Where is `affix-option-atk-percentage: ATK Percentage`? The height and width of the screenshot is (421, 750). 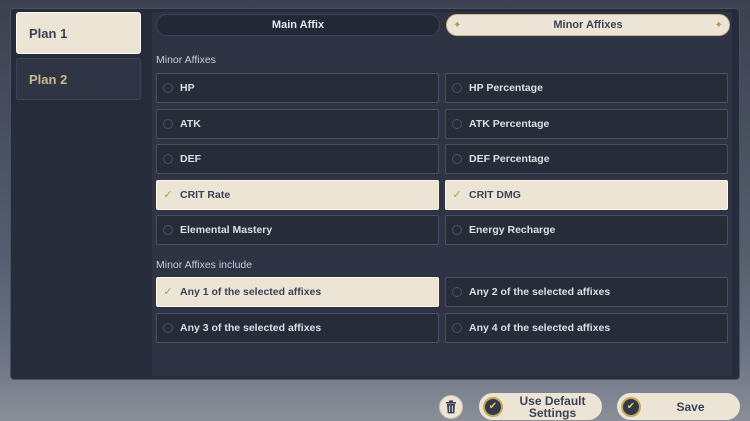
affix-option-atk-percentage: ATK Percentage is located at coordinates (586, 123).